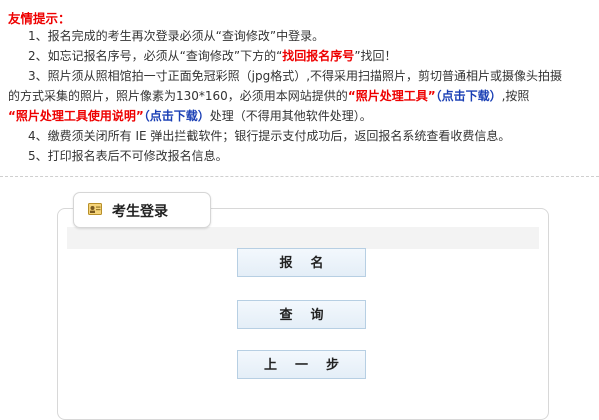 This screenshot has height=420, width=599. What do you see at coordinates (128, 156) in the screenshot?
I see `tip-item-5: 5、打印报名表后不可修改报名信息。` at bounding box center [128, 156].